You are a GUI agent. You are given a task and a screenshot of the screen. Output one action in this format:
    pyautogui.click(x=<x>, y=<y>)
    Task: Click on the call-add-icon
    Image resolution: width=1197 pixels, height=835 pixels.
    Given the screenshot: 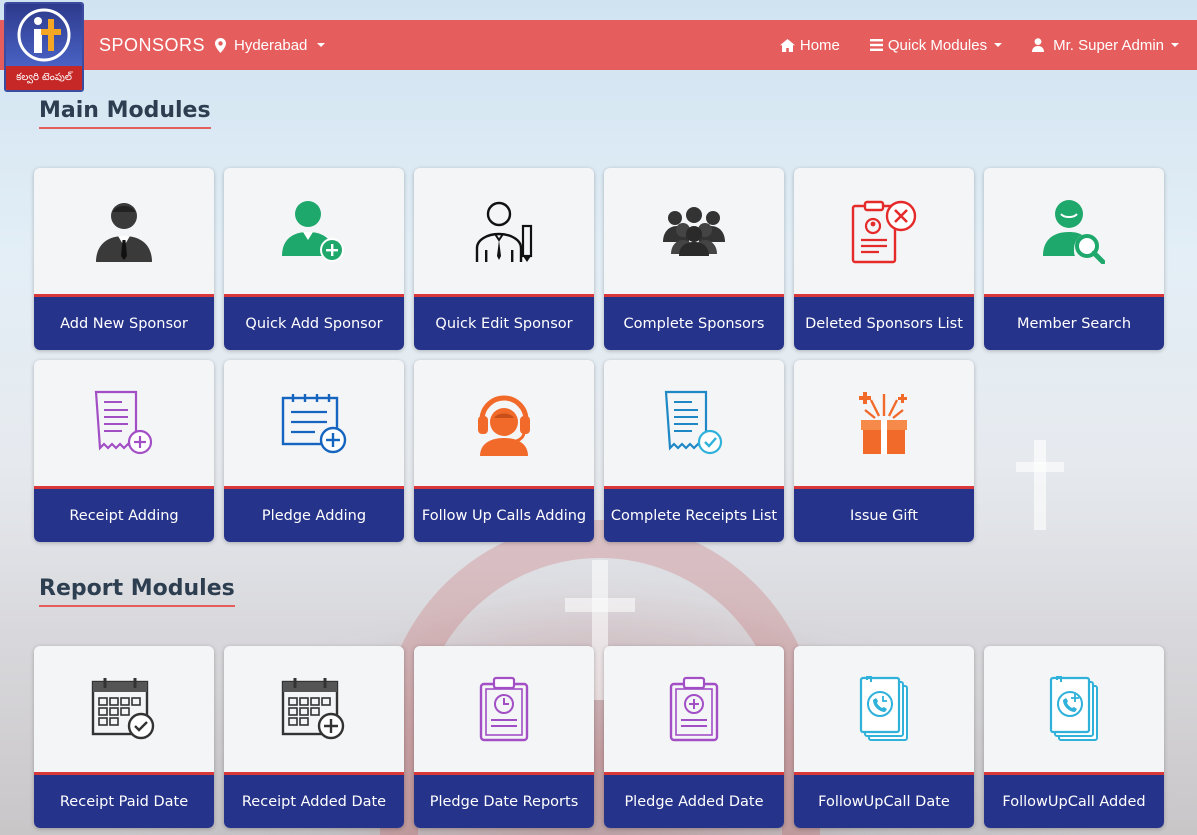 What is the action you would take?
    pyautogui.click(x=1073, y=708)
    